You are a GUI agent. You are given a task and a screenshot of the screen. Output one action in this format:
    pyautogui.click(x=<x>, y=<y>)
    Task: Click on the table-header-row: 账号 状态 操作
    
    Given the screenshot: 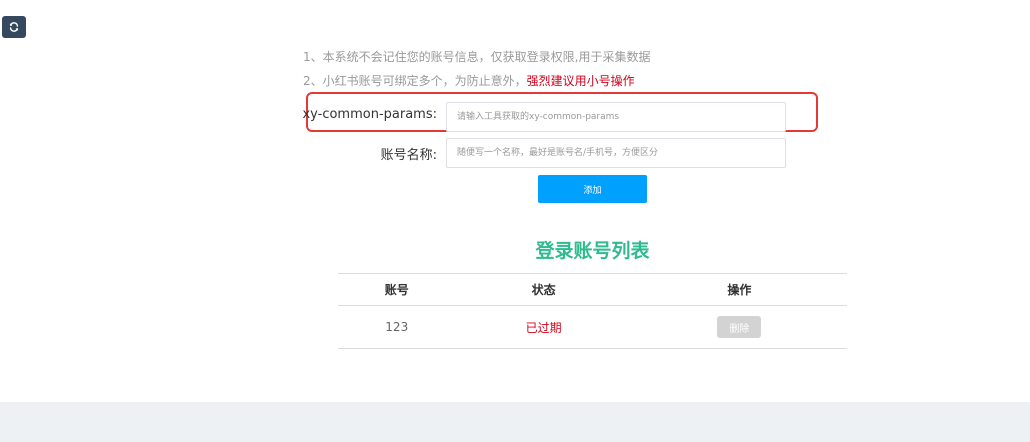 What is the action you would take?
    pyautogui.click(x=592, y=289)
    